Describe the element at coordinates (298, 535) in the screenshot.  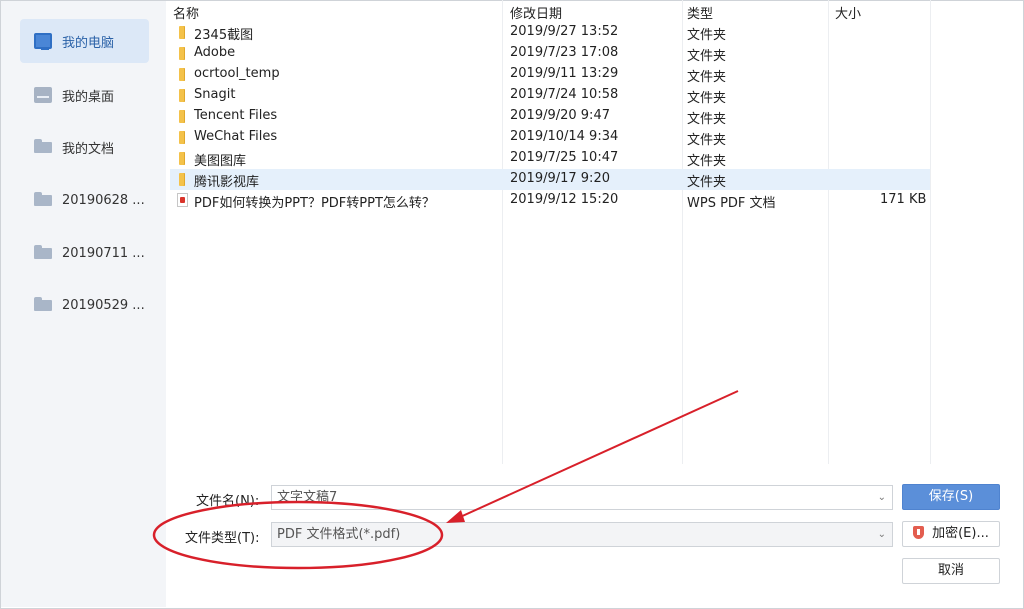
I see `annotation-circle` at that location.